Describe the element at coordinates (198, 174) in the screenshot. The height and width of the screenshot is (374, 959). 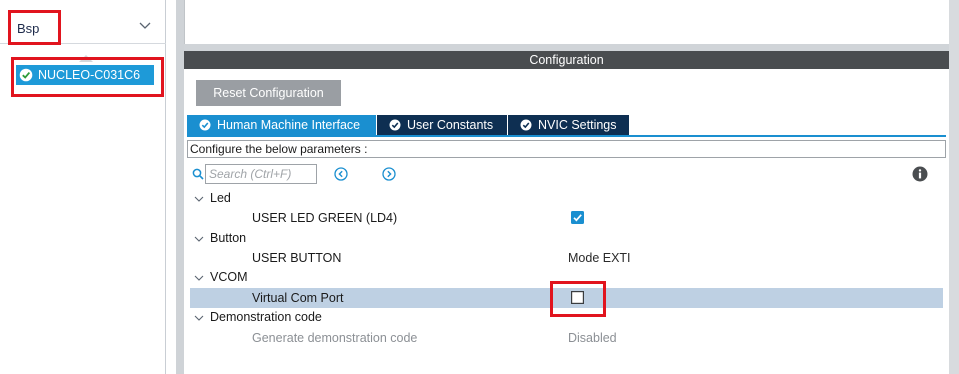
I see `search-icon` at that location.